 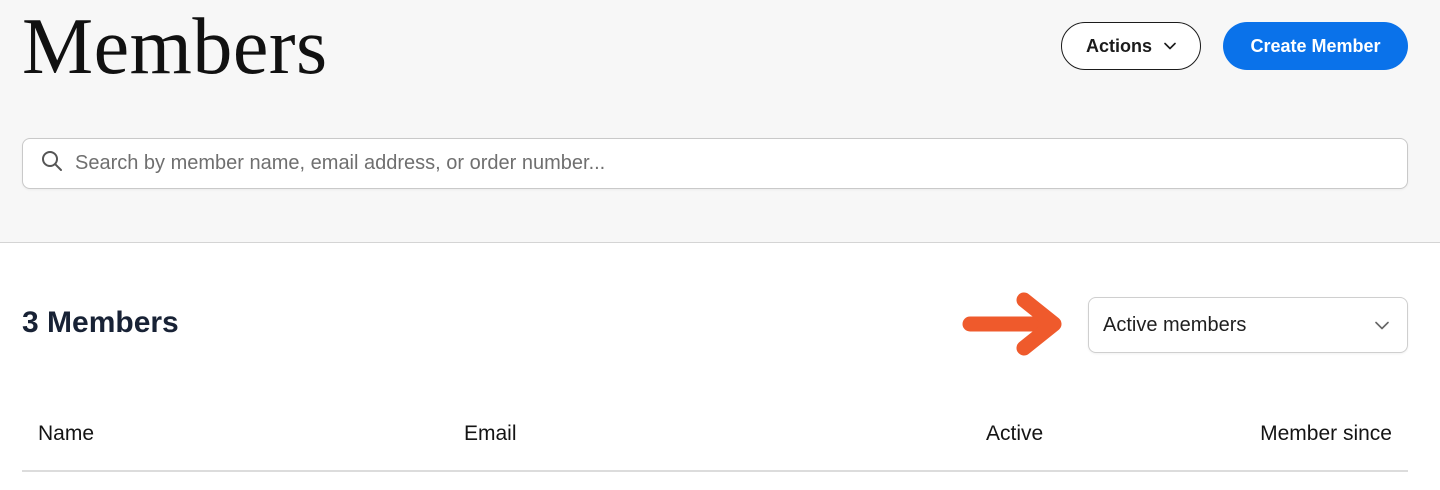 I want to click on page-title: Members, so click(x=175, y=47).